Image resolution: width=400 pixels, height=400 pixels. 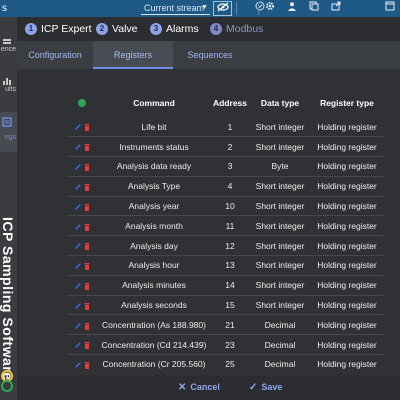 What do you see at coordinates (390, 8) in the screenshot?
I see `window-icon` at bounding box center [390, 8].